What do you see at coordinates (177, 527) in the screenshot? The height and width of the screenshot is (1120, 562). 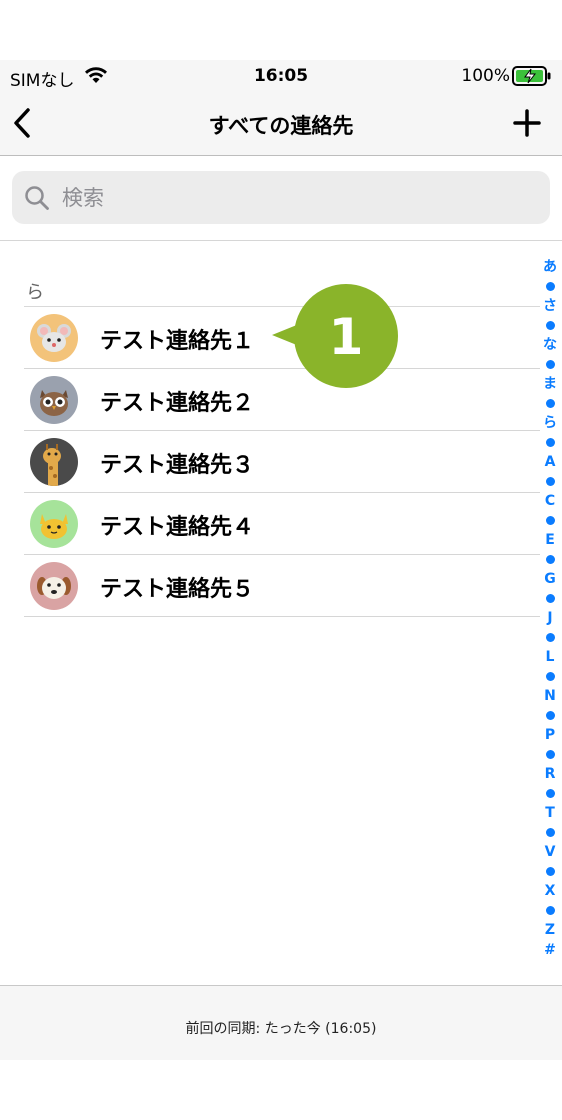 I see `contact-name: テスト連絡先４` at bounding box center [177, 527].